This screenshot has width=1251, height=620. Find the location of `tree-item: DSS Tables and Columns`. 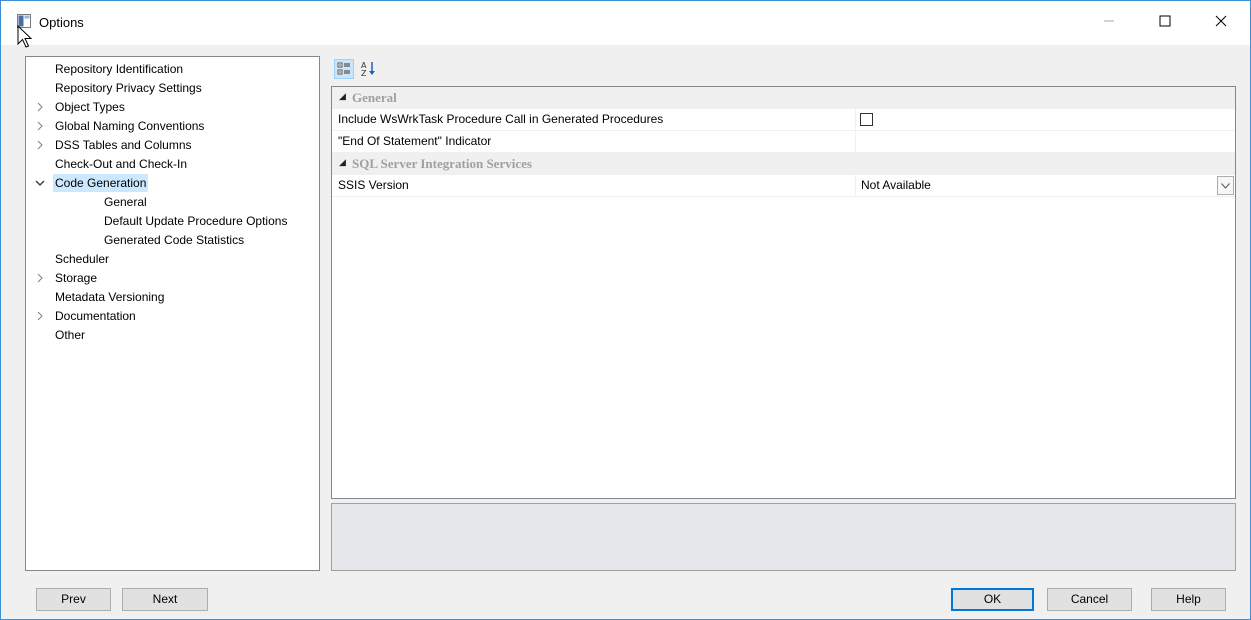

tree-item: DSS Tables and Columns is located at coordinates (172, 145).